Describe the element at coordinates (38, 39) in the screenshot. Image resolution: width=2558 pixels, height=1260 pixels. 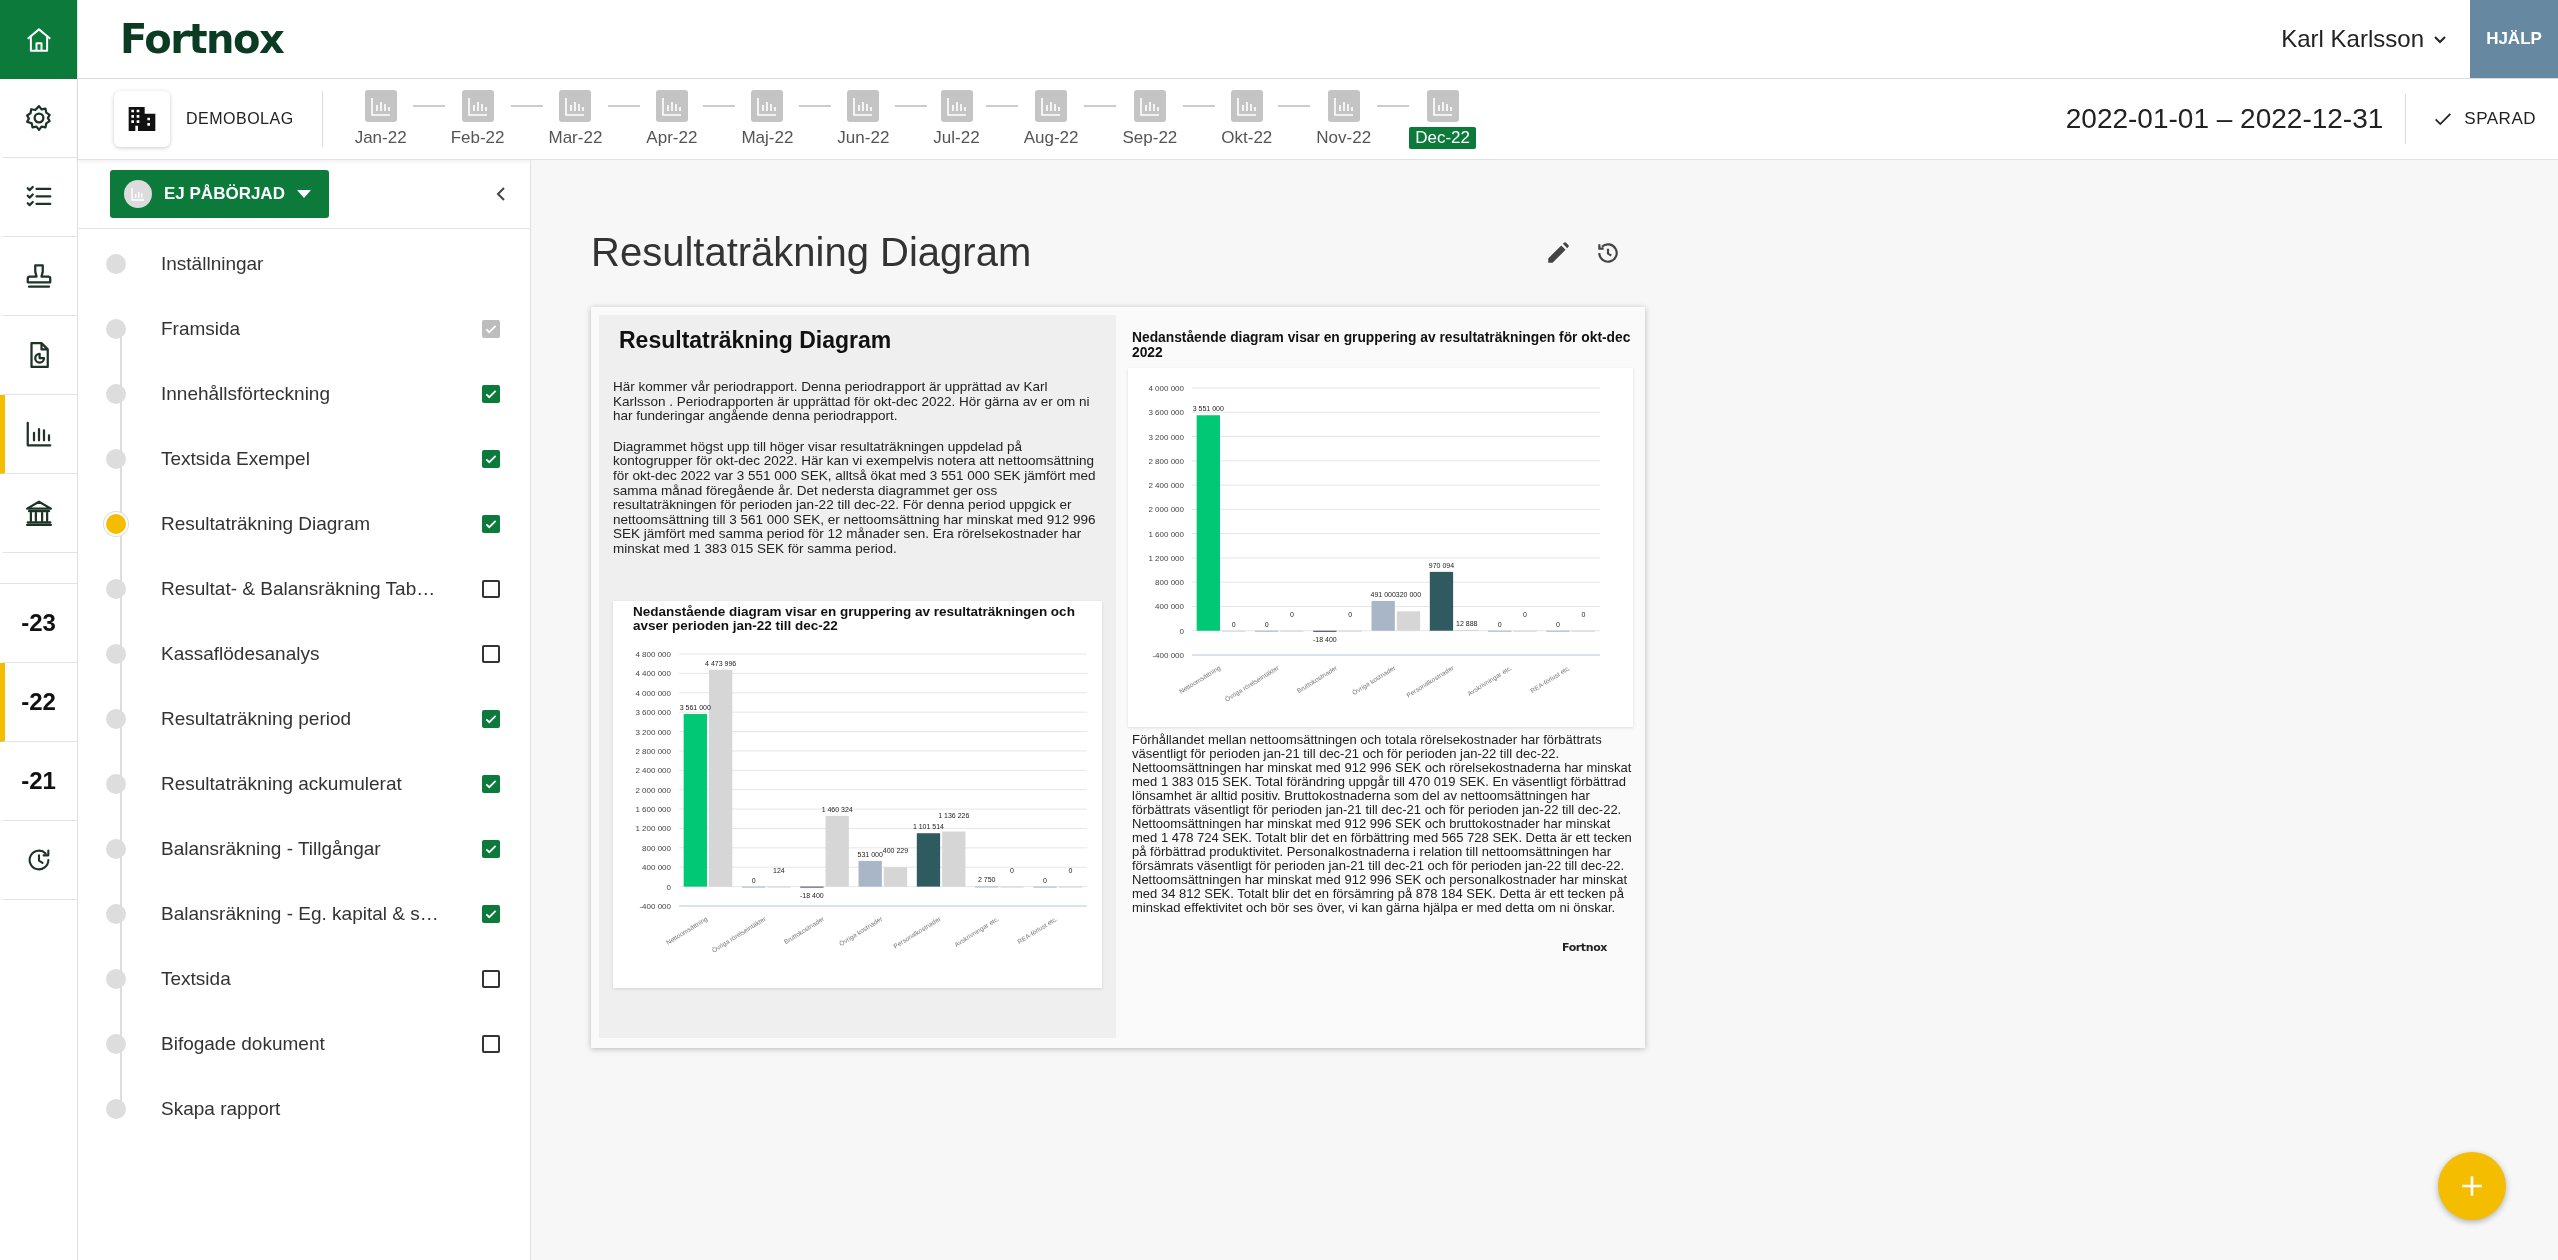
I see `home-button` at that location.